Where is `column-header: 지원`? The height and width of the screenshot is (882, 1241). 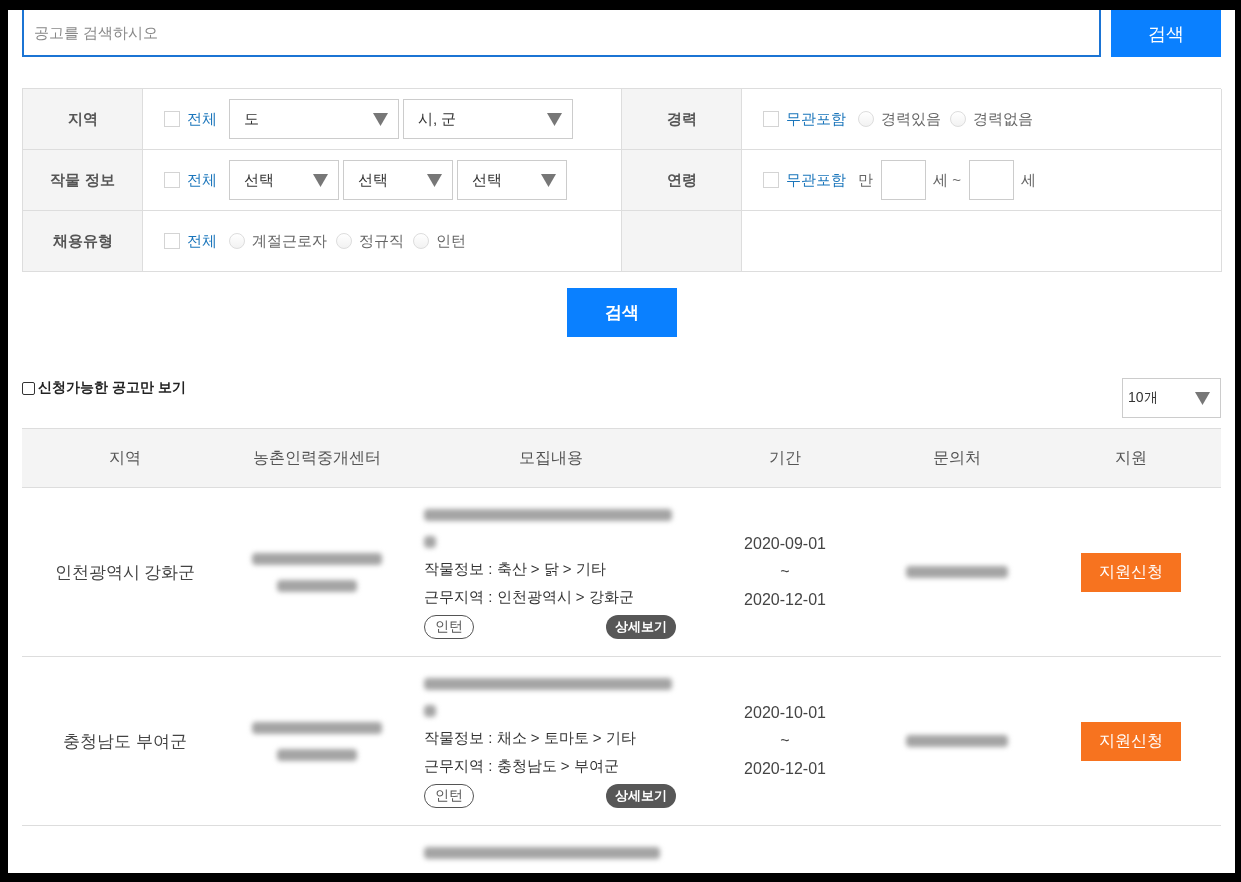
column-header: 지원 is located at coordinates (1131, 457).